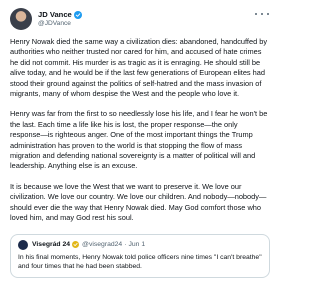 This screenshot has width=320, height=300. Describe the element at coordinates (55, 15) in the screenshot. I see `author-display-name: JD Vance` at that location.